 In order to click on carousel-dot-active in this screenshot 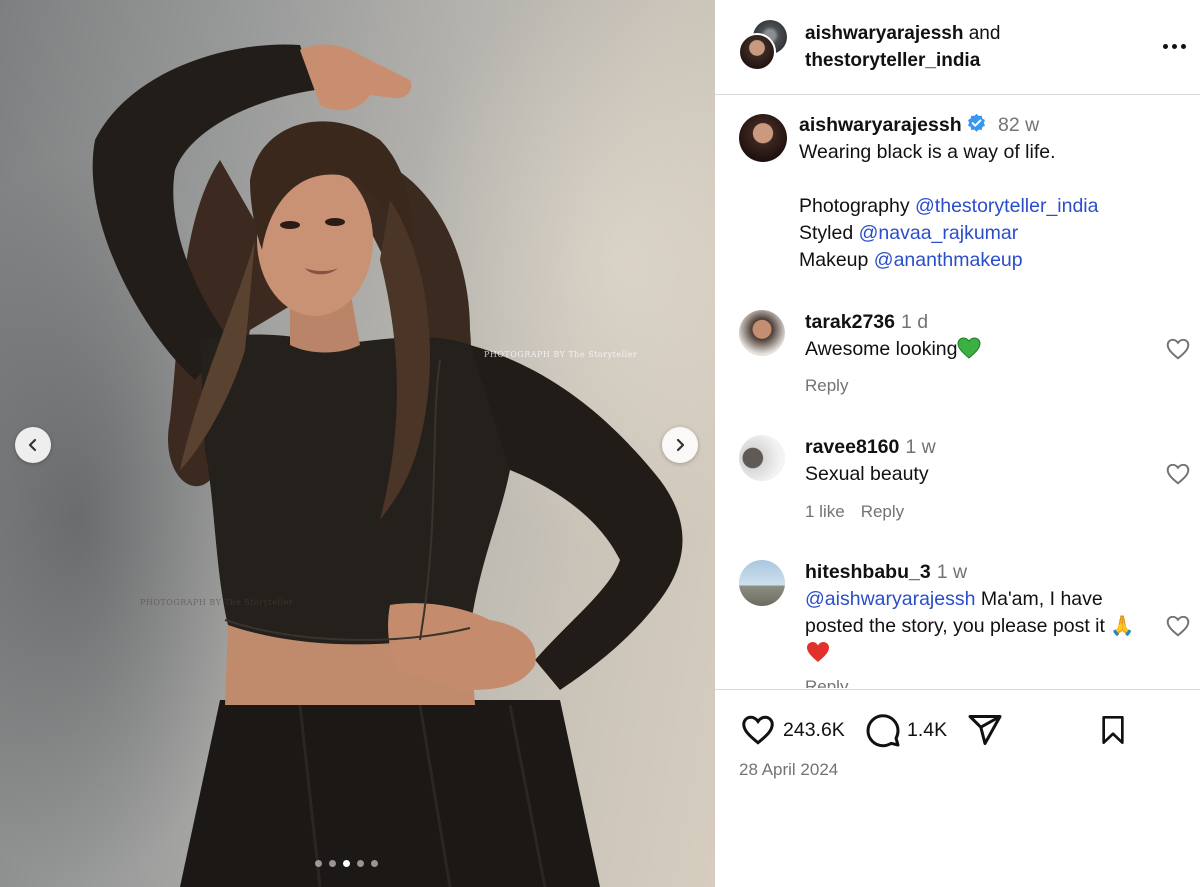, I will do `click(346, 863)`.